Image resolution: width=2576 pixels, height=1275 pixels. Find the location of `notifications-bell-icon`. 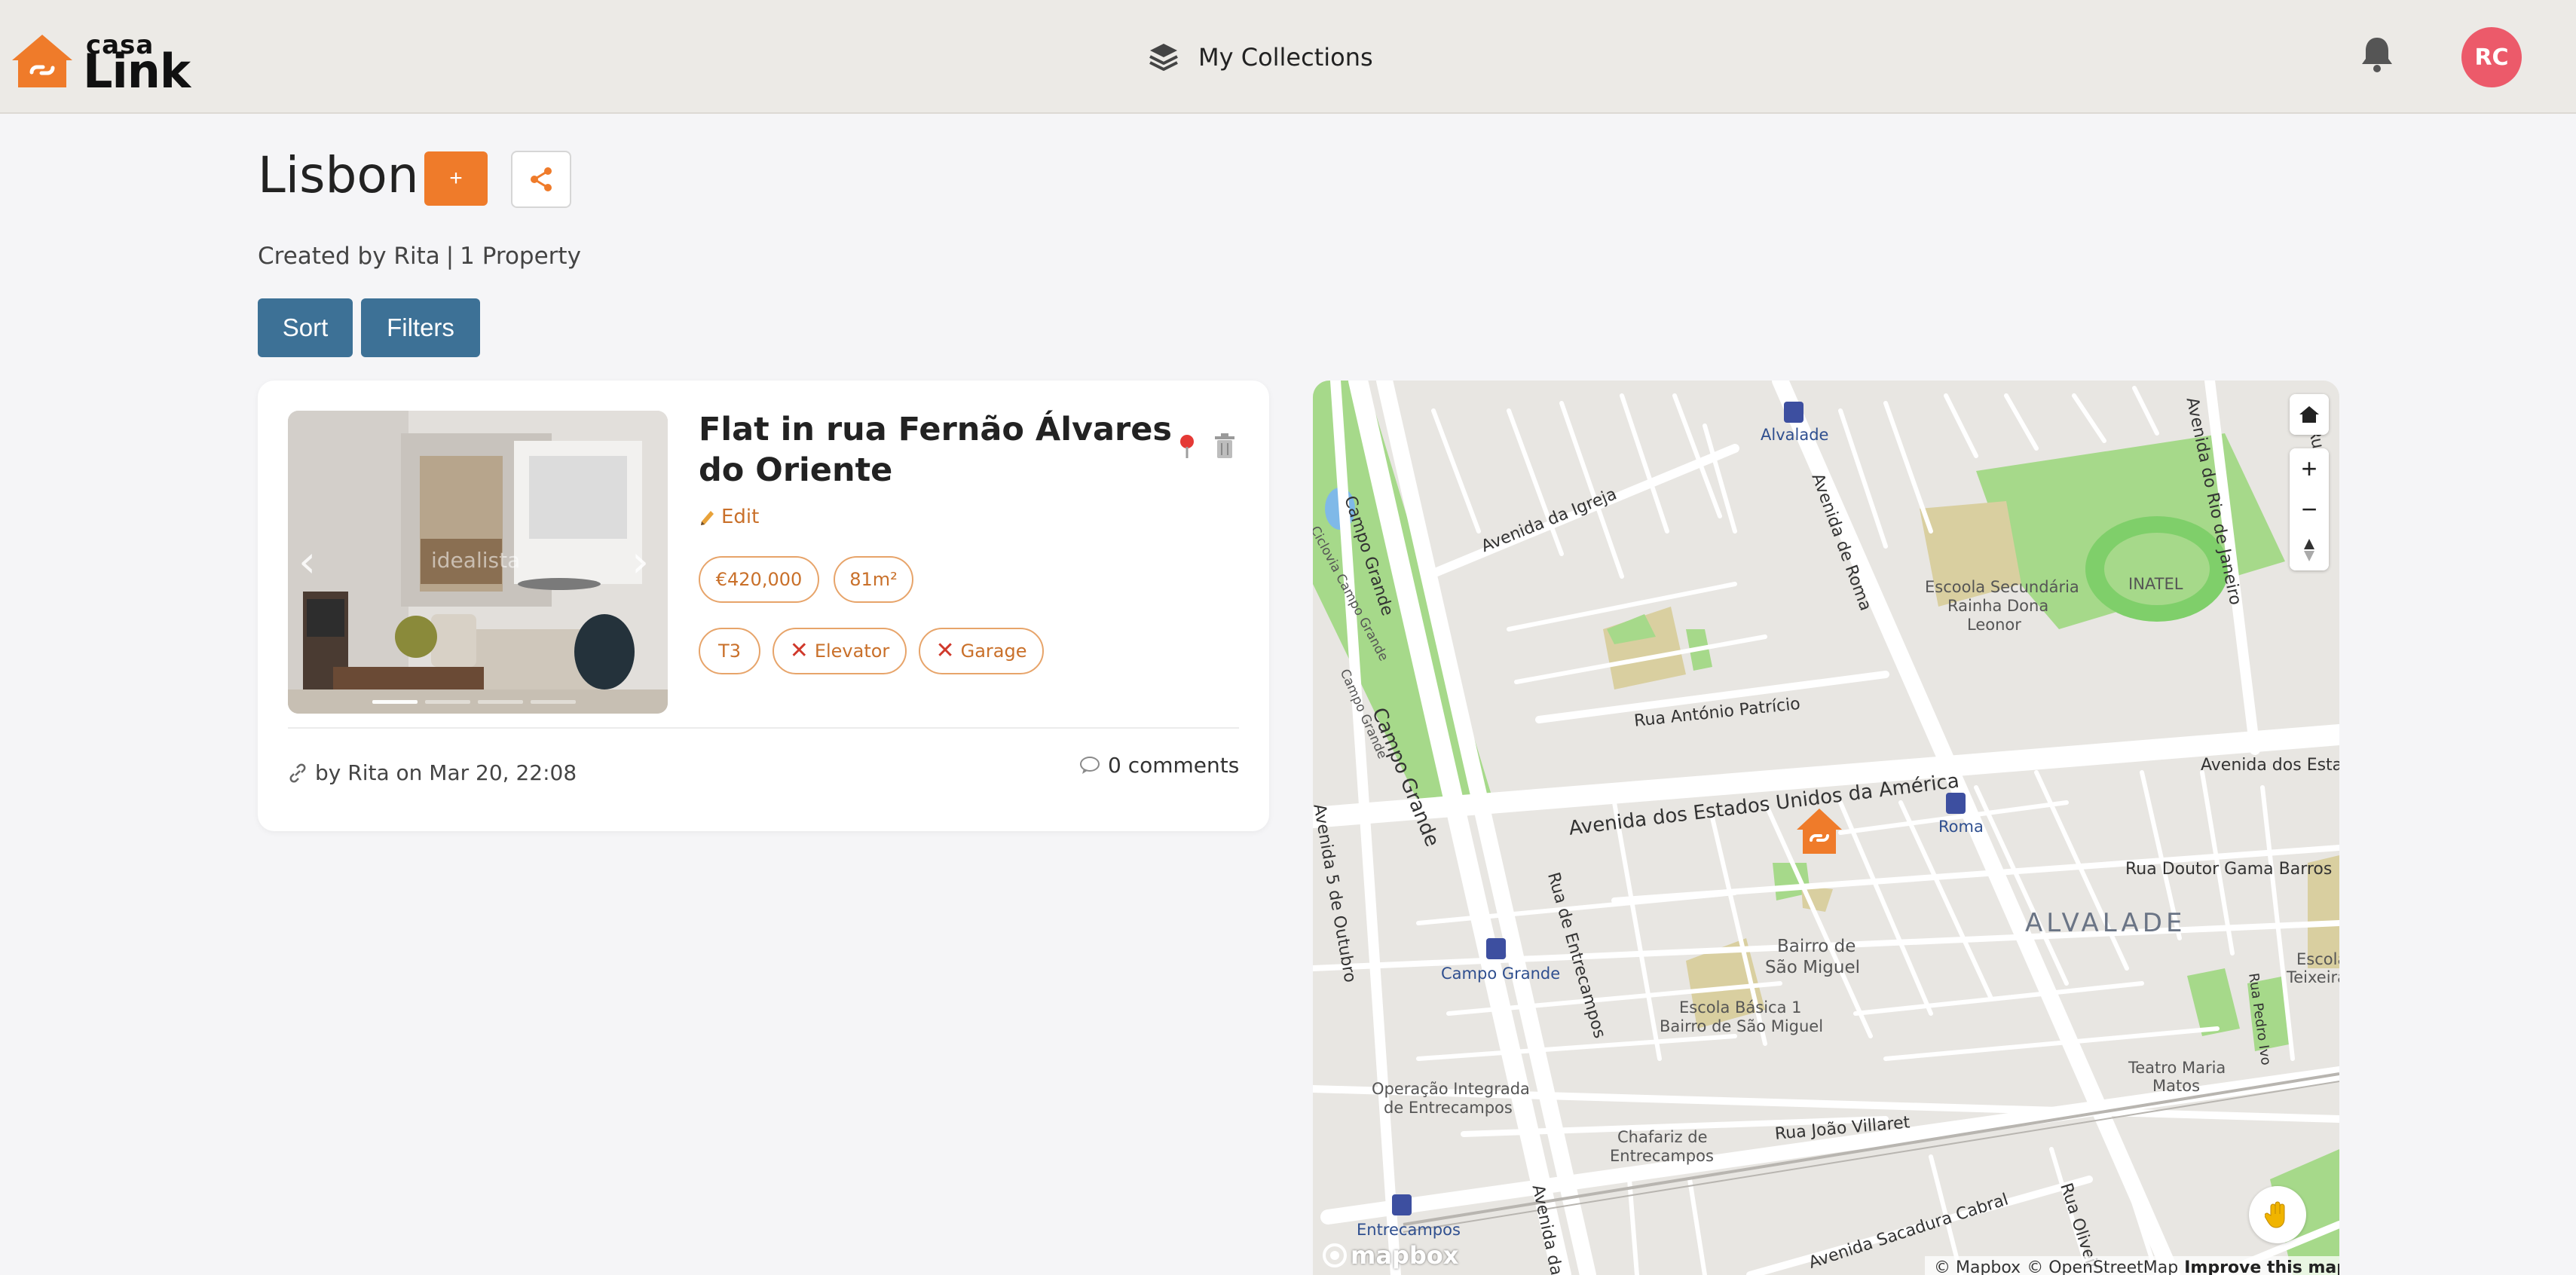

notifications-bell-icon is located at coordinates (2377, 54).